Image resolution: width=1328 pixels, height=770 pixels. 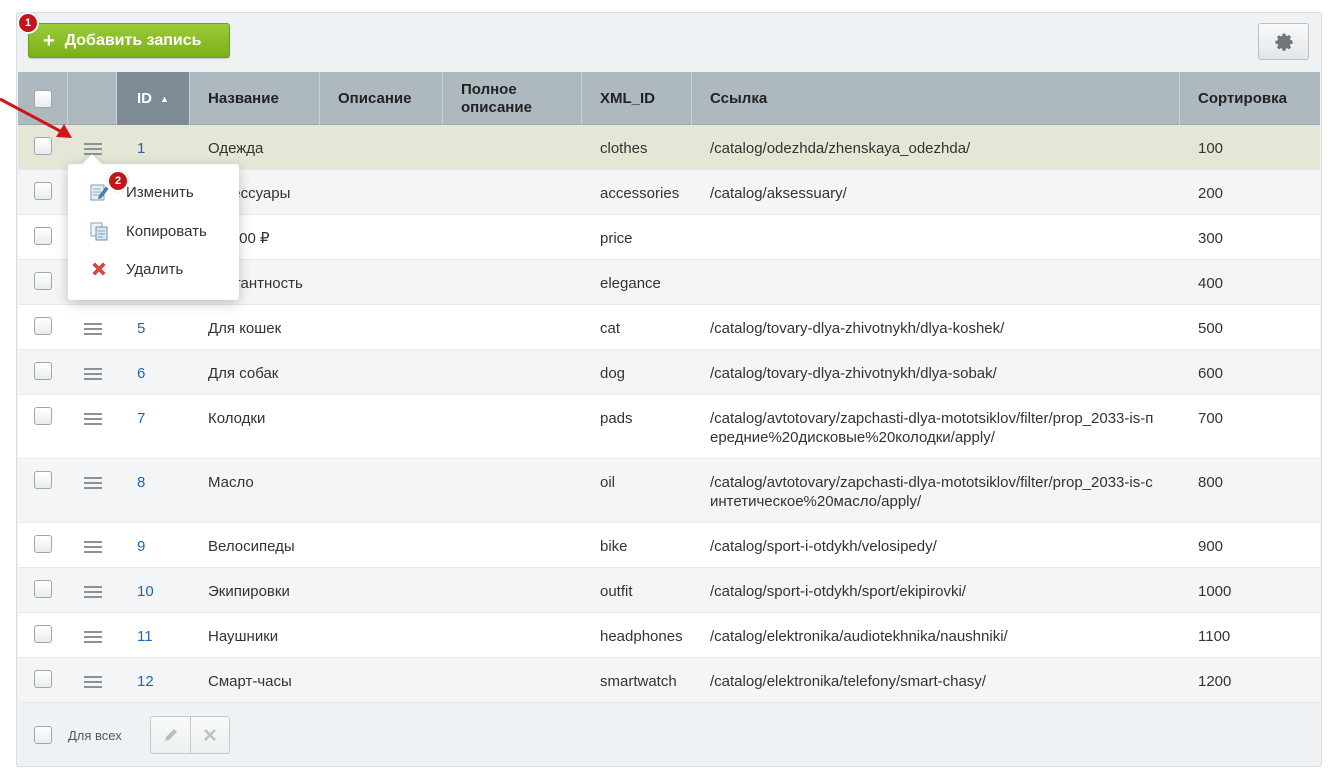 What do you see at coordinates (145, 636) in the screenshot?
I see `row-id-link: 11` at bounding box center [145, 636].